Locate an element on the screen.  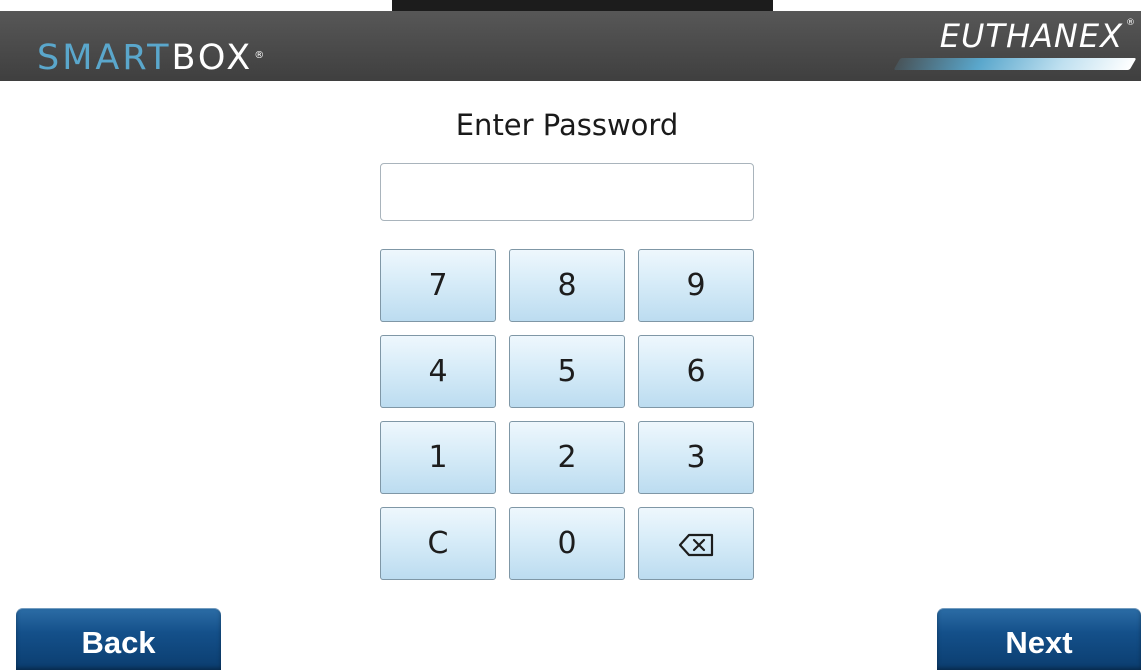
key-7: 7 is located at coordinates (438, 285).